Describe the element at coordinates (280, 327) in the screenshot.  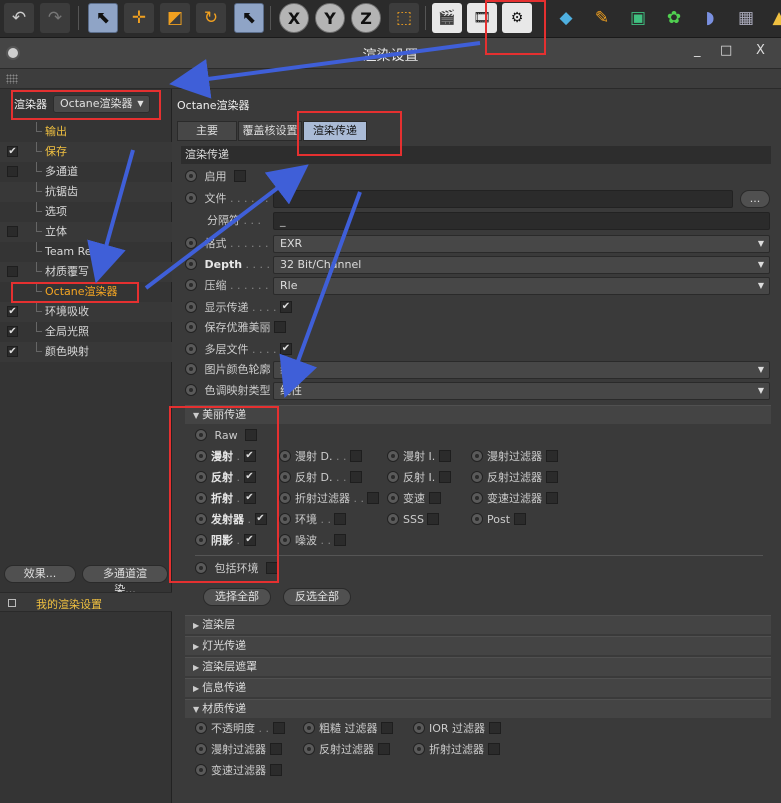
I see `save-beauty-checkbox` at that location.